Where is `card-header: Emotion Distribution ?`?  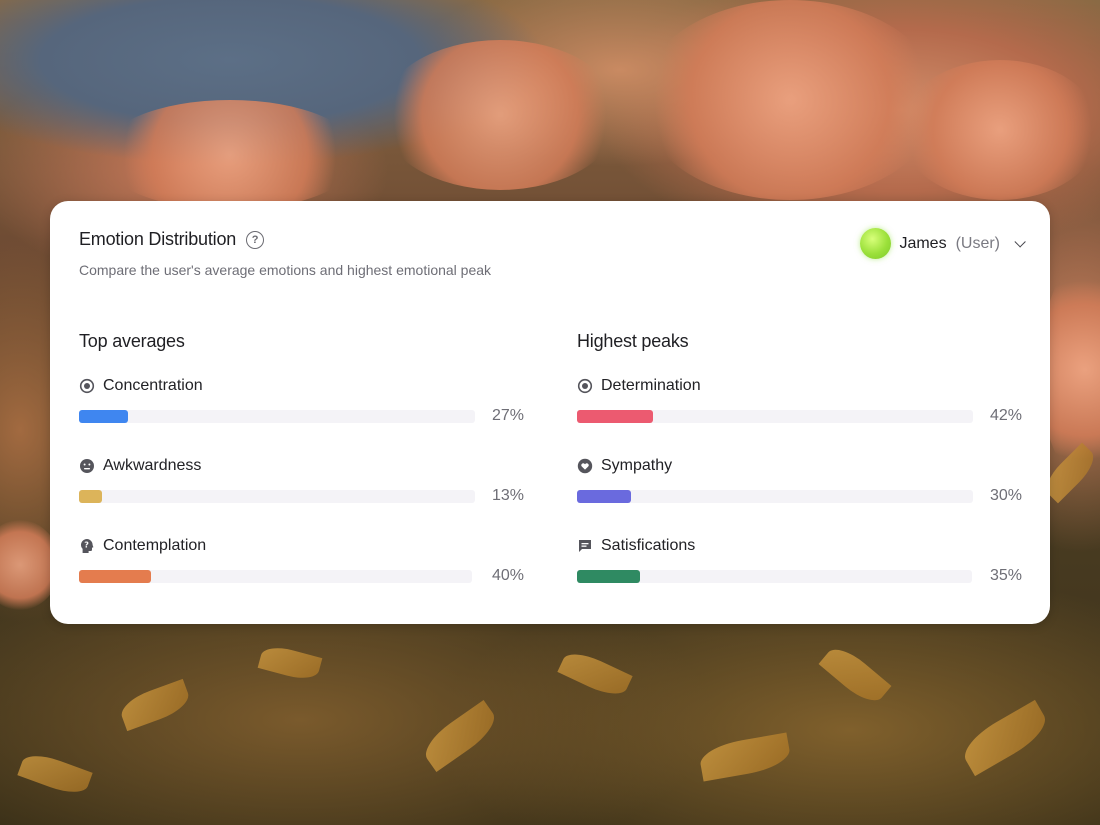 card-header: Emotion Distribution ? is located at coordinates (172, 239).